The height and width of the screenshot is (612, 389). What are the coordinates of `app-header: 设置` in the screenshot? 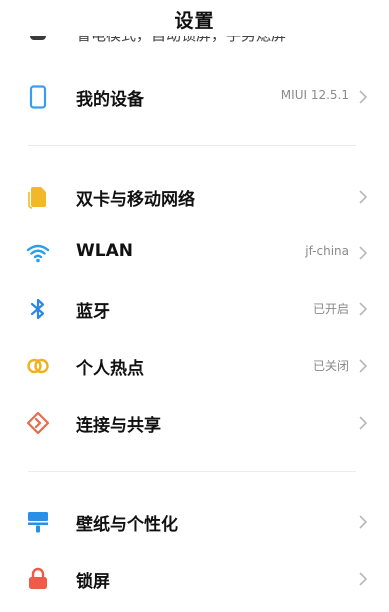 It's located at (194, 18).